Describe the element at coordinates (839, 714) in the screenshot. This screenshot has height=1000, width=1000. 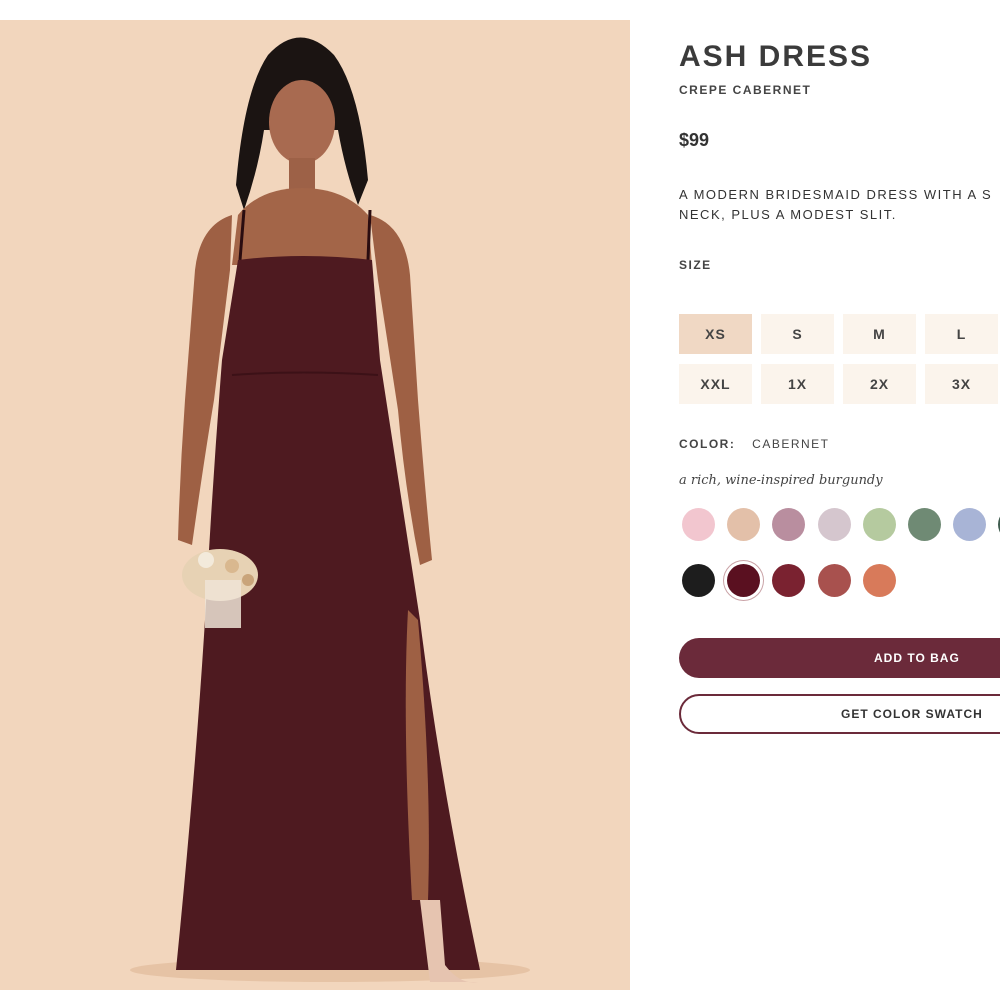
I see `get-color-swatch-button: GET COLOR SWATCH` at that location.